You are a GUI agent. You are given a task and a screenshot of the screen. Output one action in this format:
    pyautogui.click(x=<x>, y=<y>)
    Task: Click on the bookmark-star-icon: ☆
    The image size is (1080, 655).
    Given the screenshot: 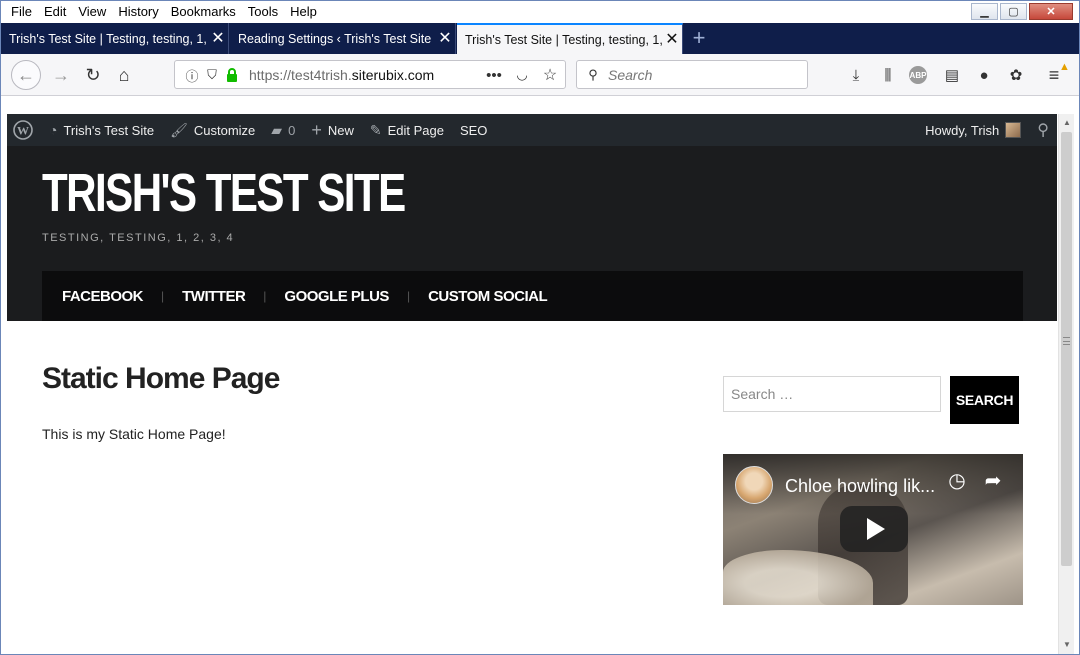 What is the action you would take?
    pyautogui.click(x=550, y=75)
    